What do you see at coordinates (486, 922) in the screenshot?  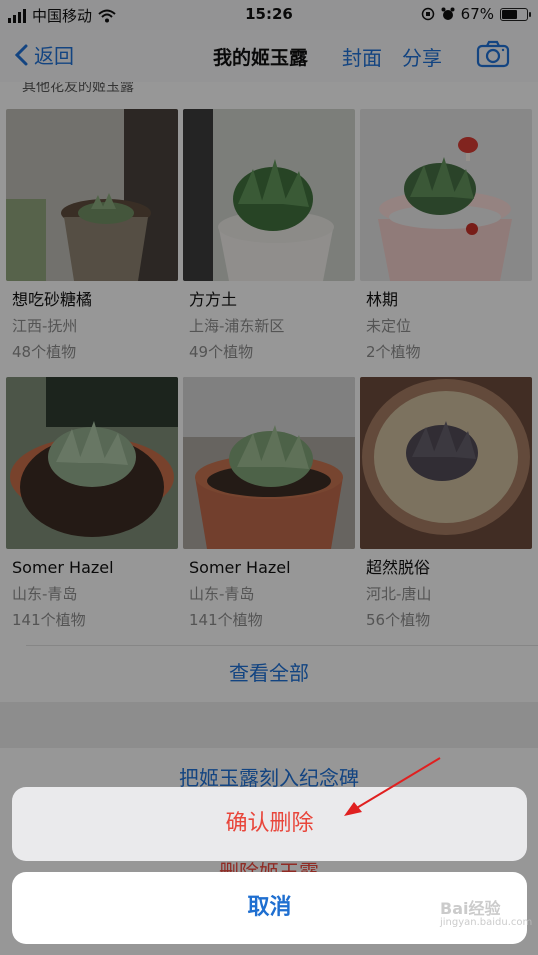 I see `watermark-url: jingyan.baidu.com` at bounding box center [486, 922].